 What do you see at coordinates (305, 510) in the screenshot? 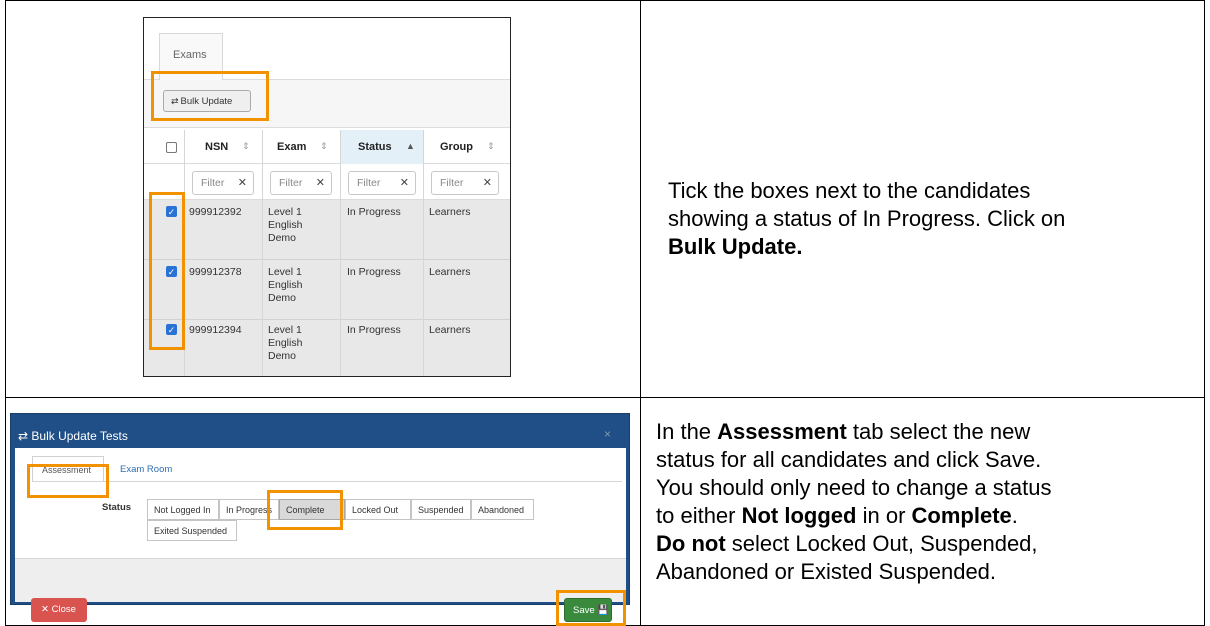
I see `complete-option-highlight` at bounding box center [305, 510].